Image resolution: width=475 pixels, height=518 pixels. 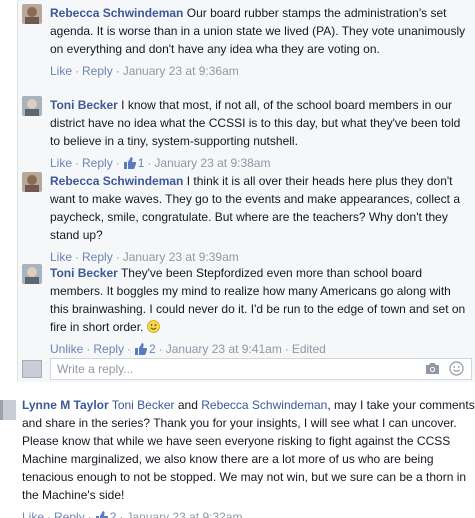 I want to click on camera-icon, so click(x=432, y=368).